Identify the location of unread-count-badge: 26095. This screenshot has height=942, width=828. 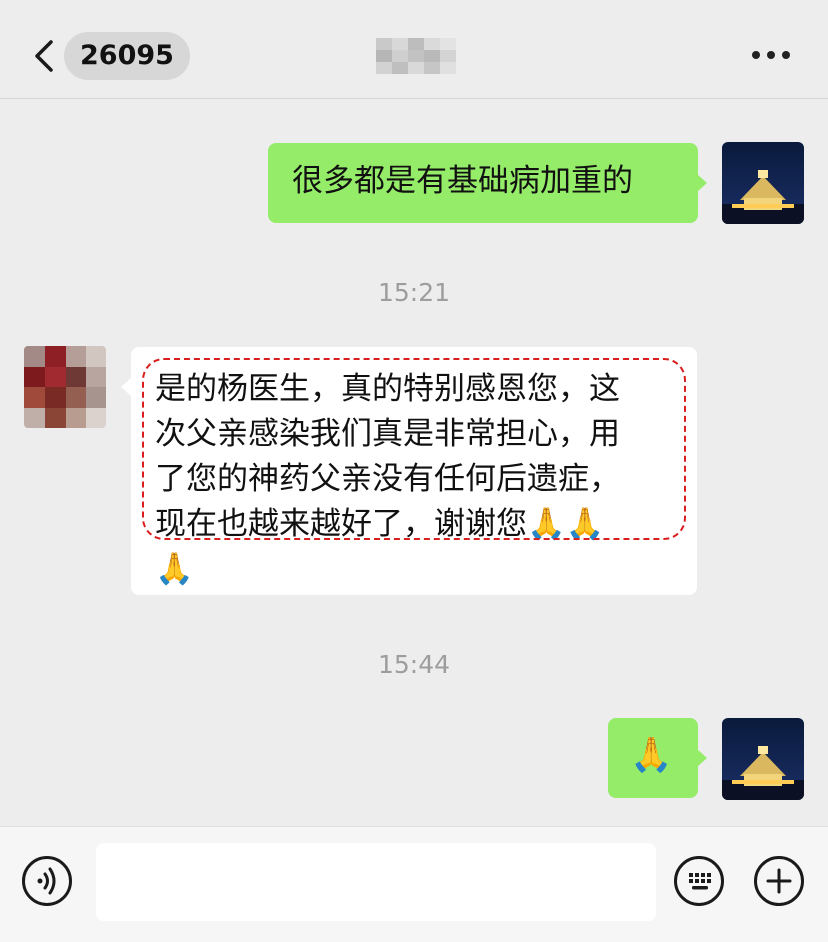
(127, 56).